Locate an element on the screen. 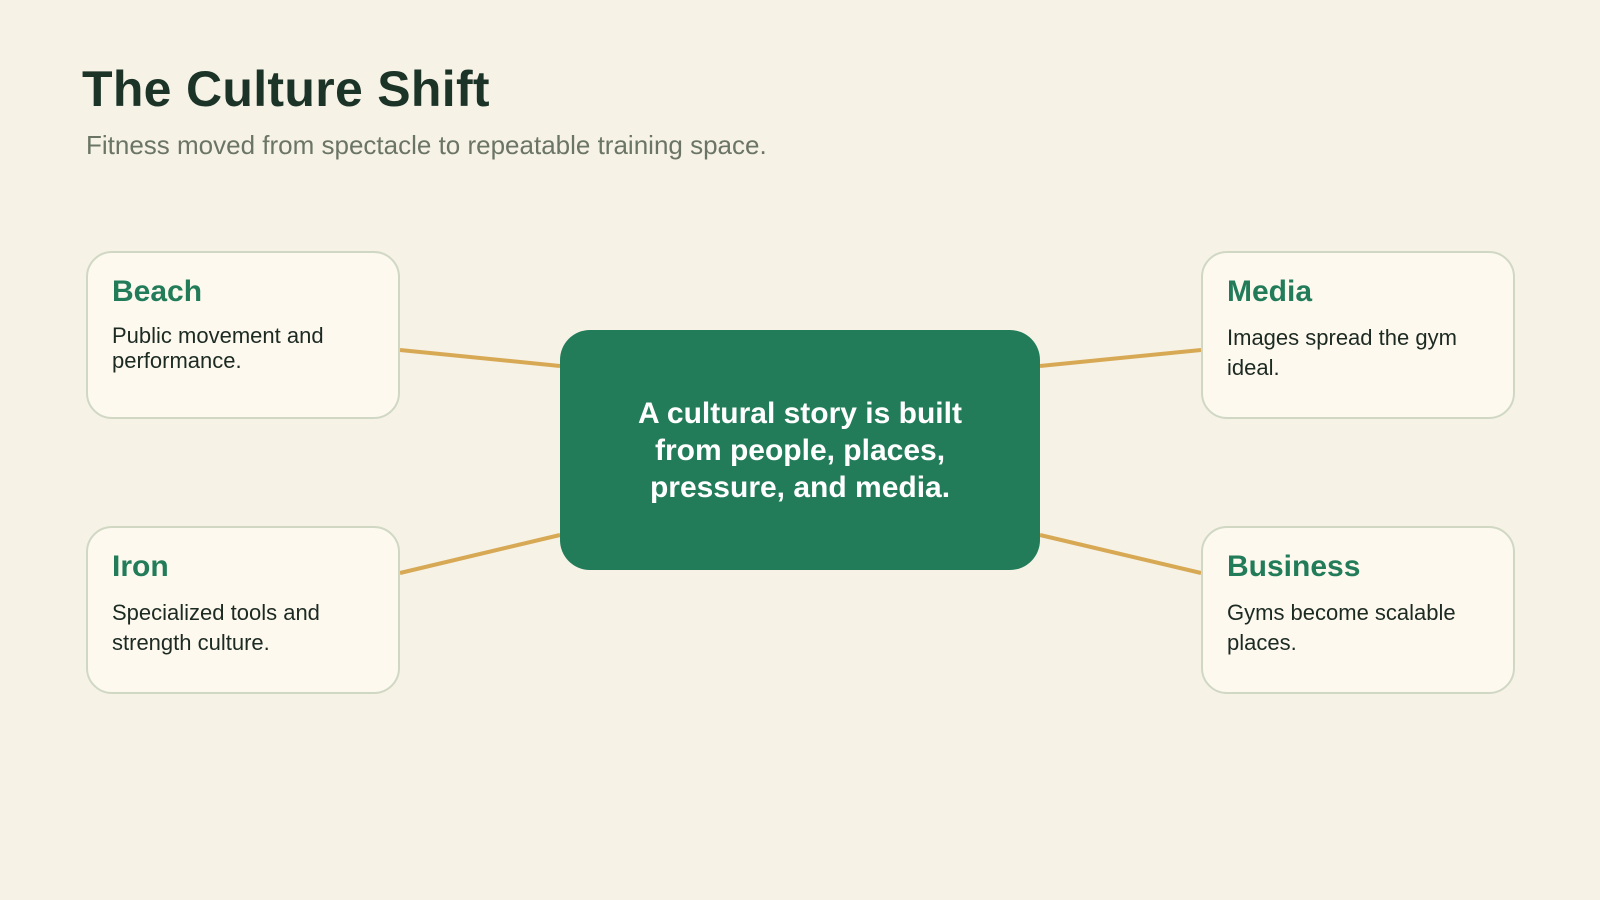 This screenshot has width=1600, height=900. connector-line-media is located at coordinates (1120, 358).